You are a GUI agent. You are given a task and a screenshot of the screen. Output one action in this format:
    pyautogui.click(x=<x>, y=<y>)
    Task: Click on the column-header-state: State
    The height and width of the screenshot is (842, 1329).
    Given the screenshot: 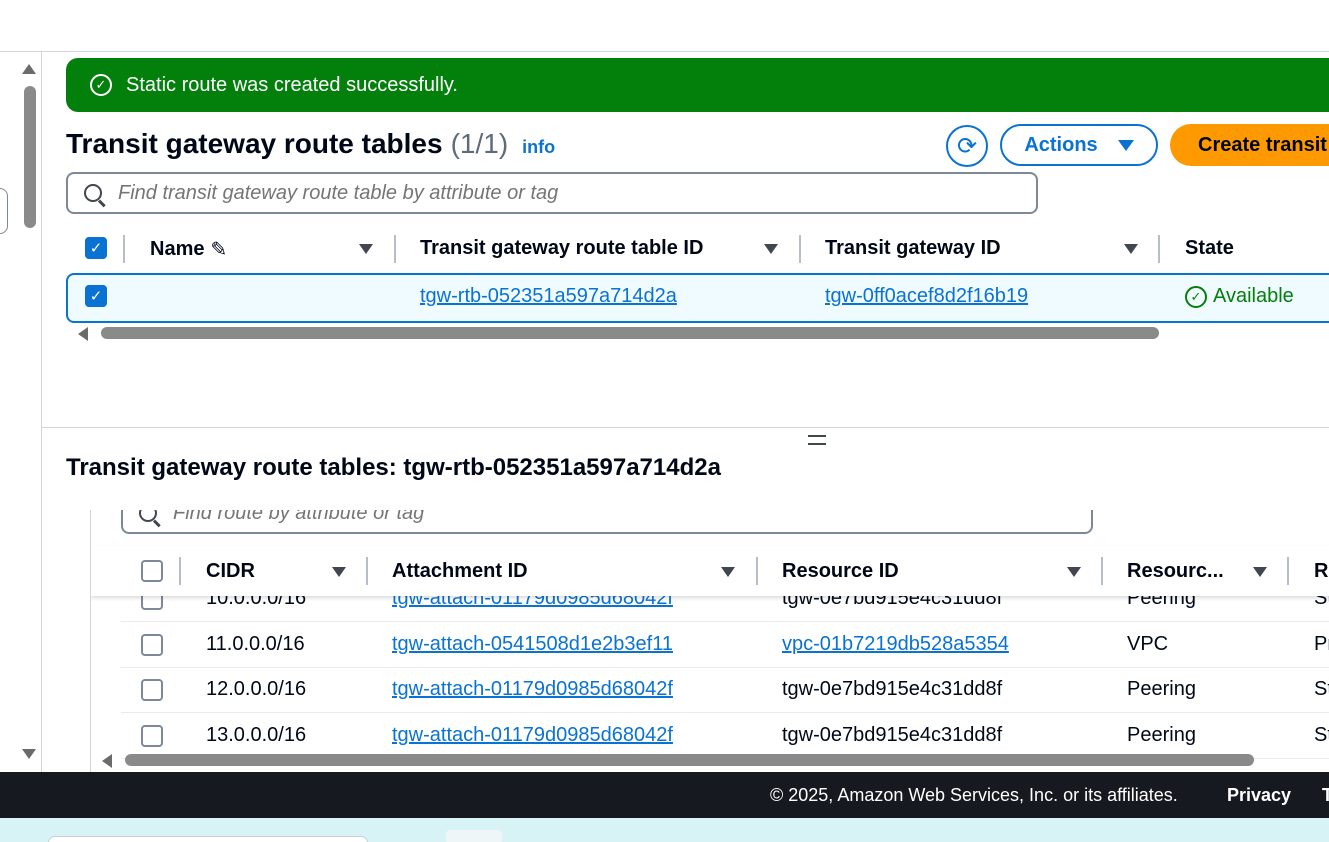 What is the action you would take?
    pyautogui.click(x=1209, y=248)
    